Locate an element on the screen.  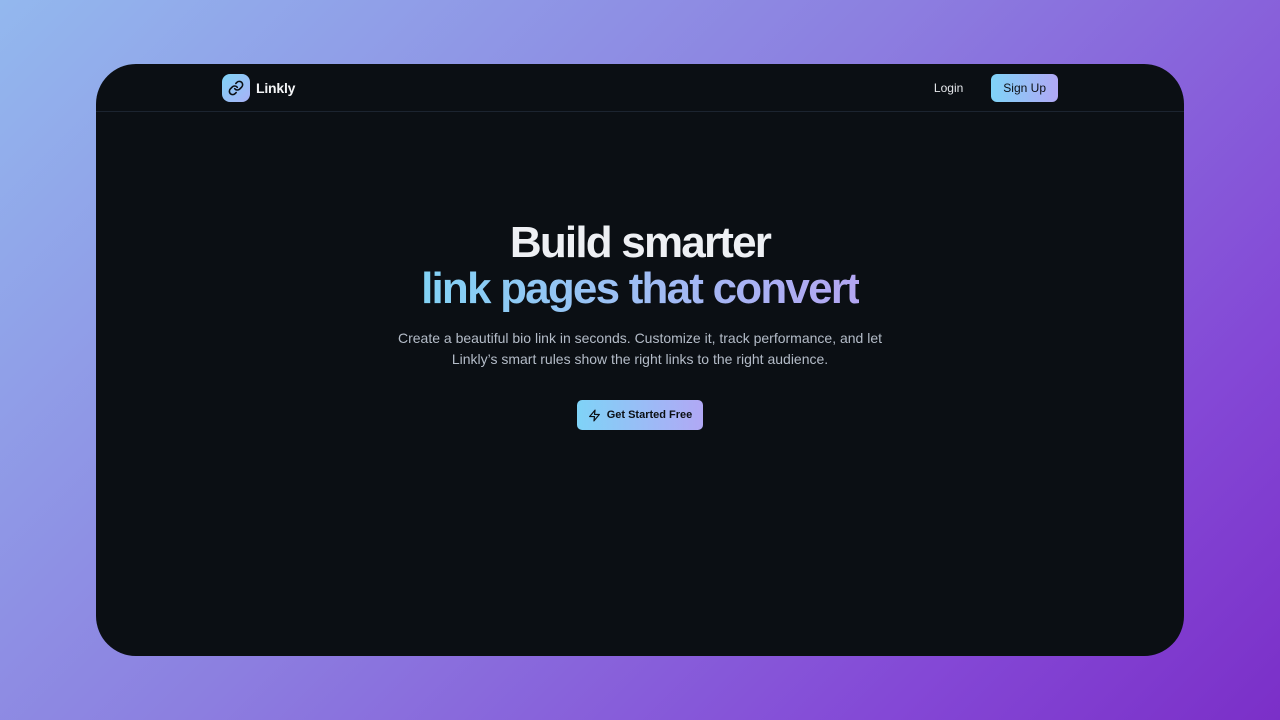
get-started-button: Get Started Free is located at coordinates (640, 415).